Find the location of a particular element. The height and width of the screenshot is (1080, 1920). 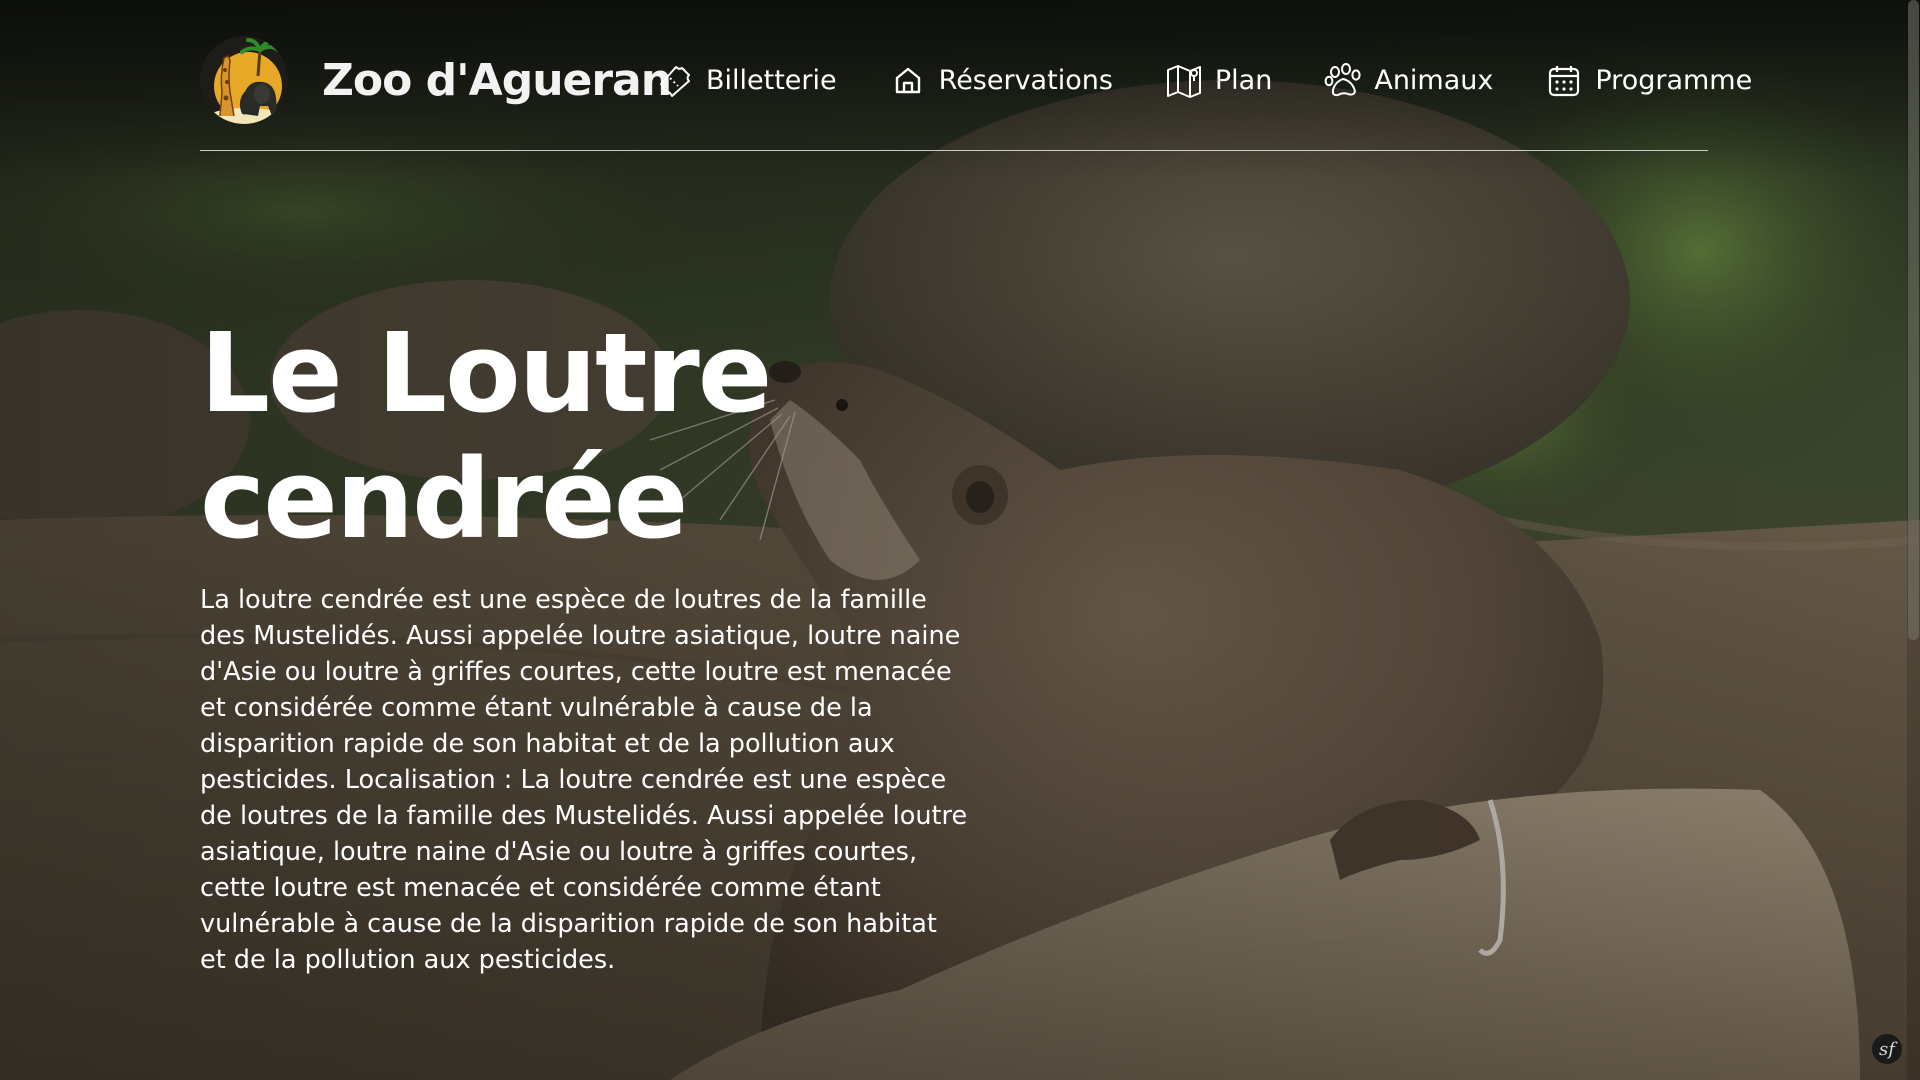

nav-reservations: Réservations is located at coordinates (1001, 80).